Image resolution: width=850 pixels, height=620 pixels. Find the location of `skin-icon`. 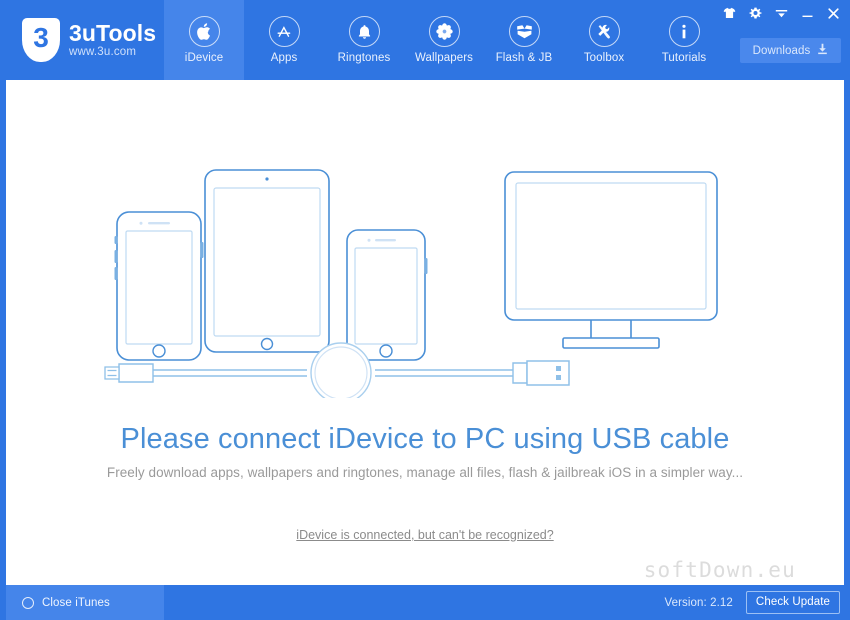

skin-icon is located at coordinates (729, 13).